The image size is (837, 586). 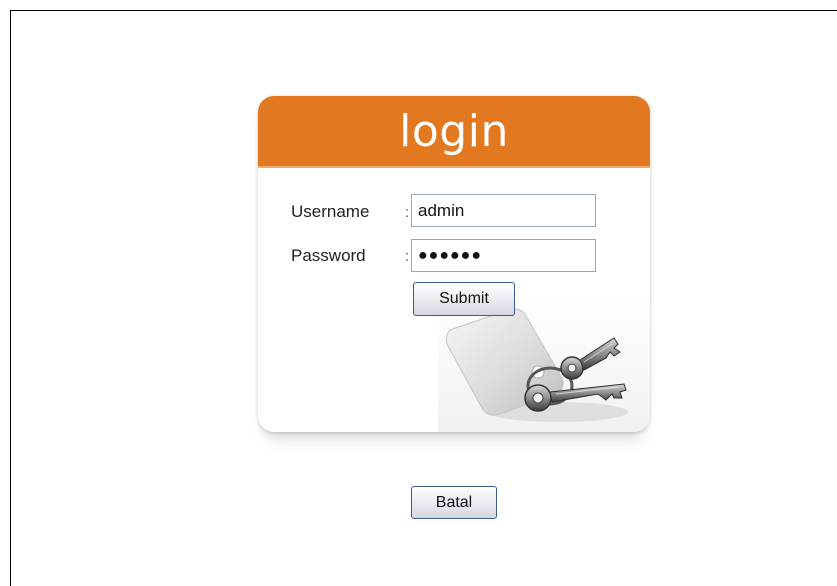 What do you see at coordinates (454, 502) in the screenshot?
I see `cancel-button: Batal` at bounding box center [454, 502].